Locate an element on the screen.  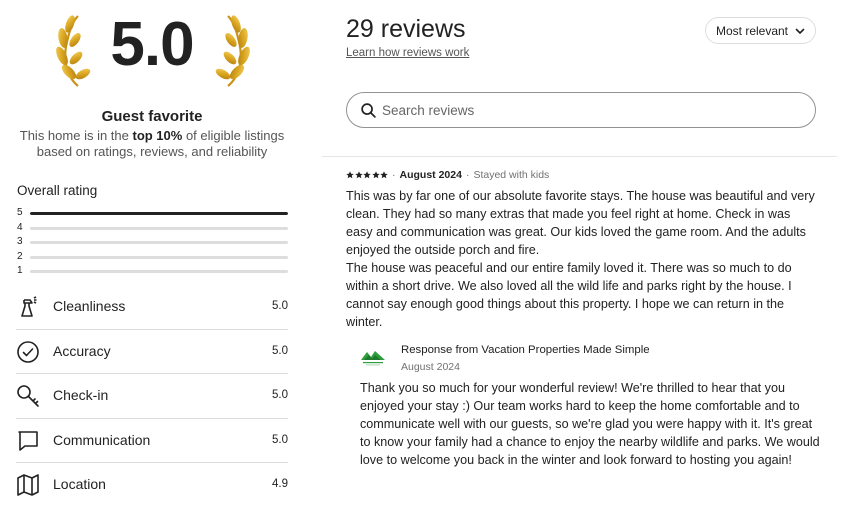
rating-bar-row: 5 is located at coordinates (152, 213).